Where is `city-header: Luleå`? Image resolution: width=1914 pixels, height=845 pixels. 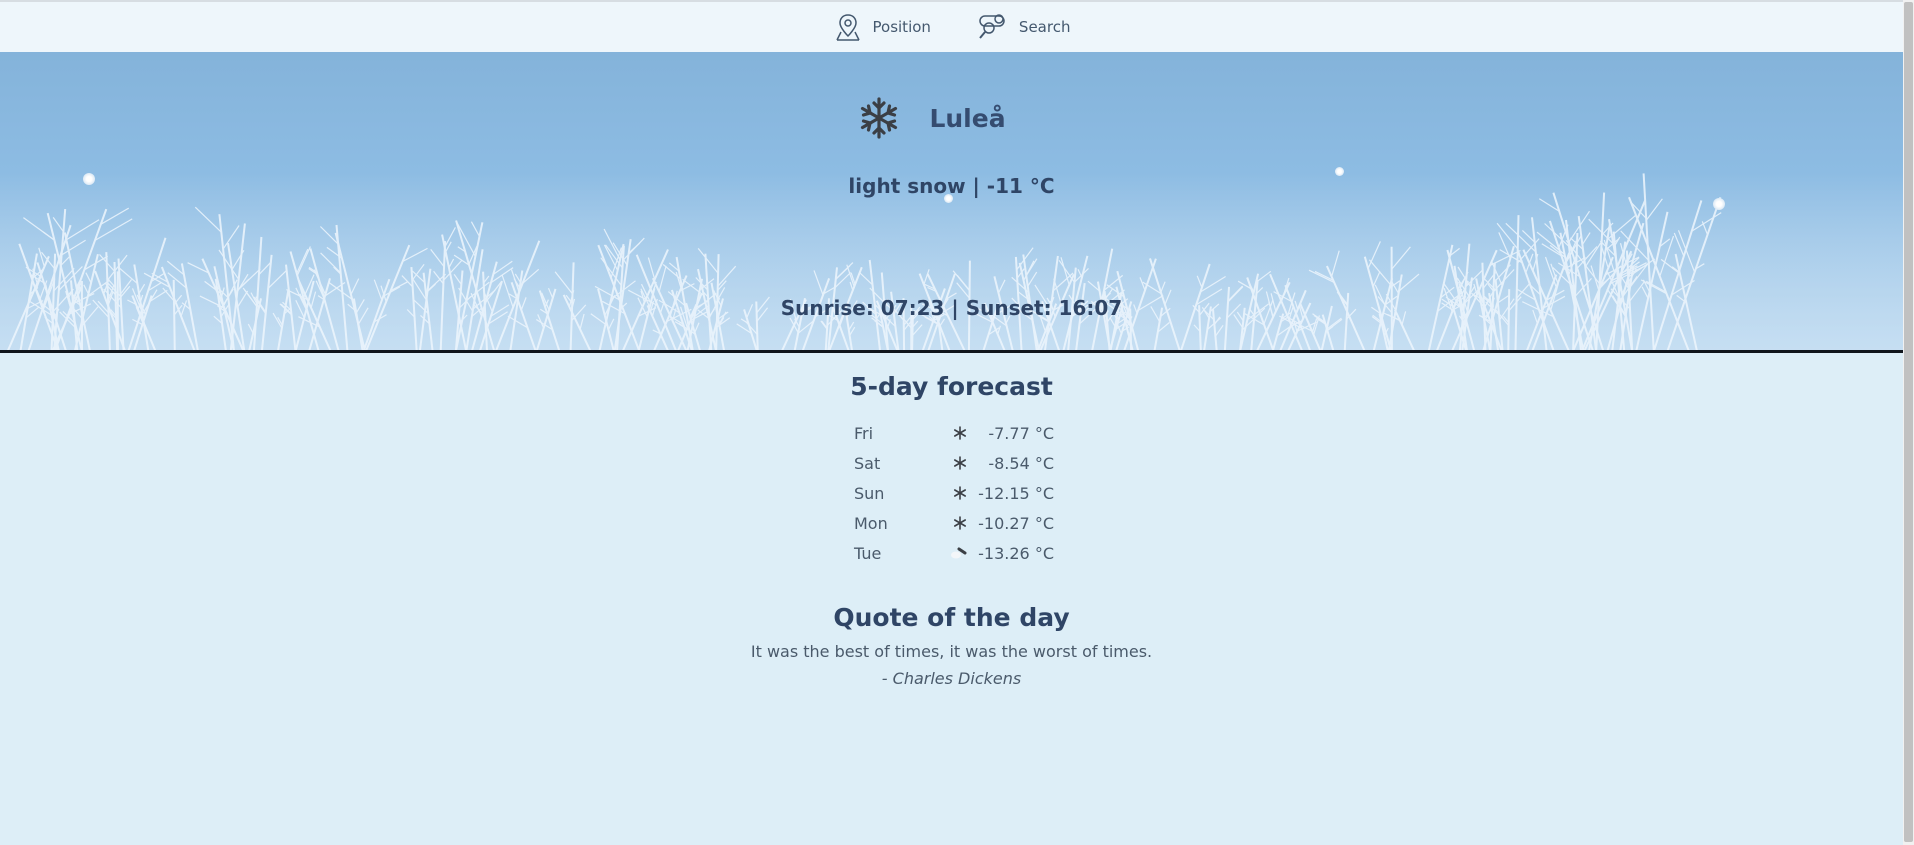 city-header: Luleå is located at coordinates (951, 118).